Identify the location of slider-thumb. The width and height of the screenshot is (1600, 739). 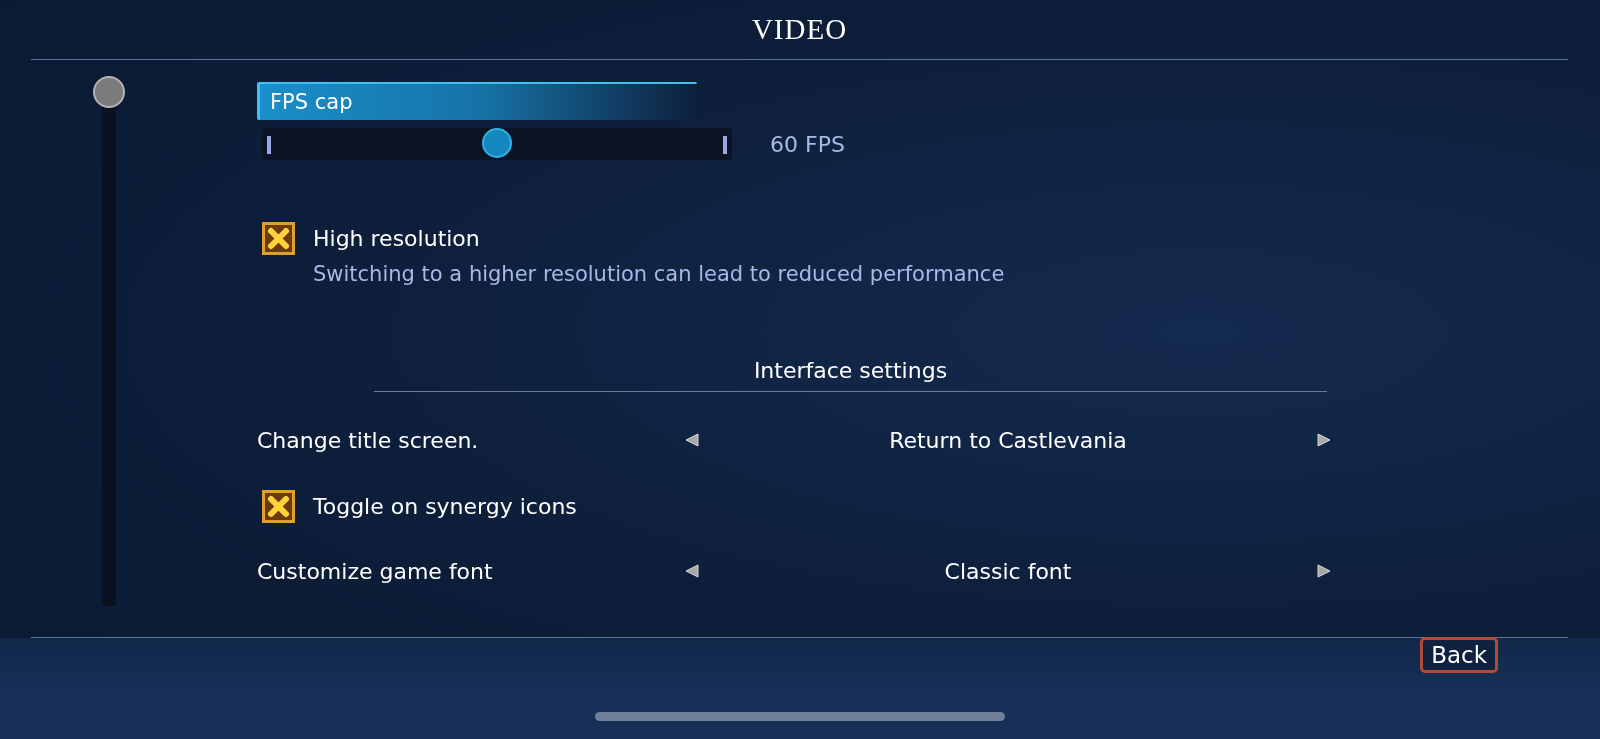
(497, 143).